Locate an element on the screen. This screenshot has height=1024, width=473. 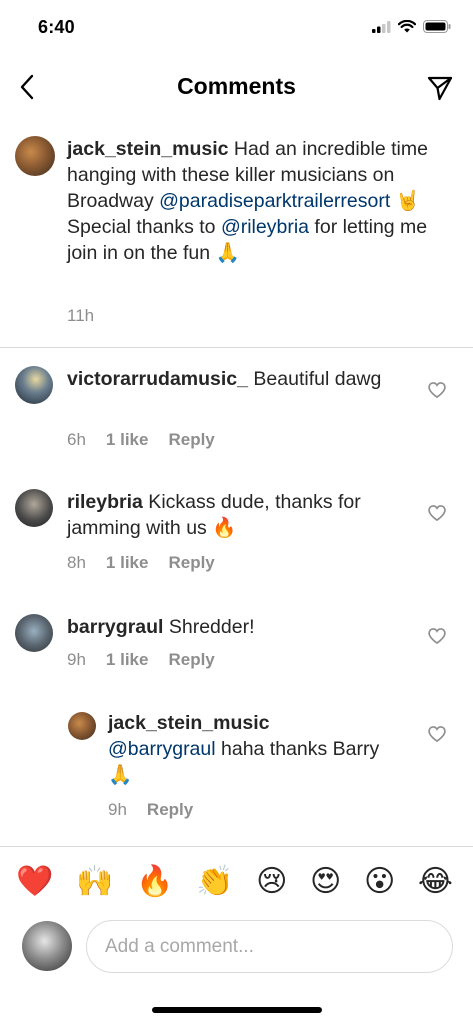
reply-mention: @barrygraul is located at coordinates (162, 749).